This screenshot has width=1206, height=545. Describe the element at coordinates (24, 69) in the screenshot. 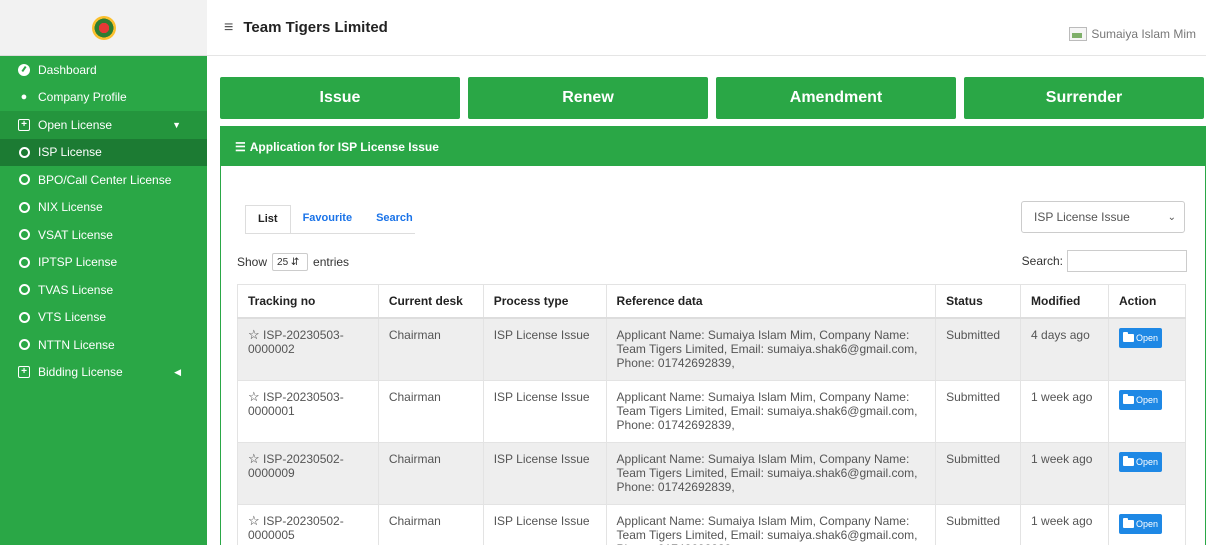

I see `dashboard-icon` at that location.